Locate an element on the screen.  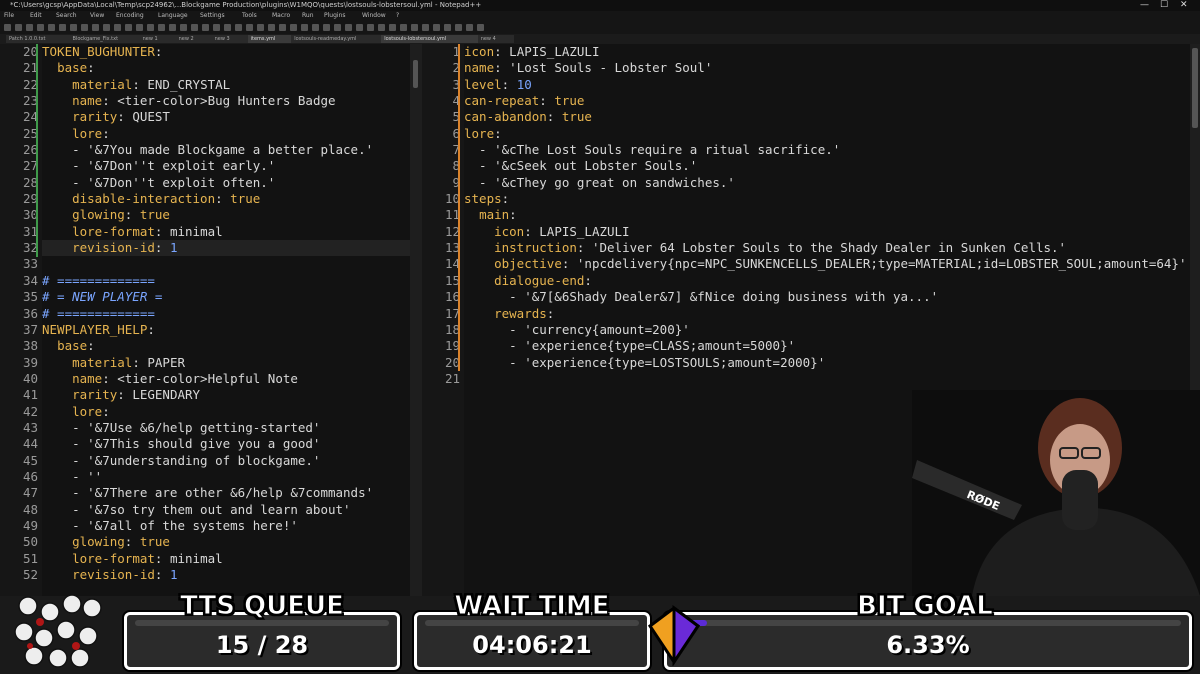
code-line: material: END_CRYSTAL is located at coordinates (226, 85).